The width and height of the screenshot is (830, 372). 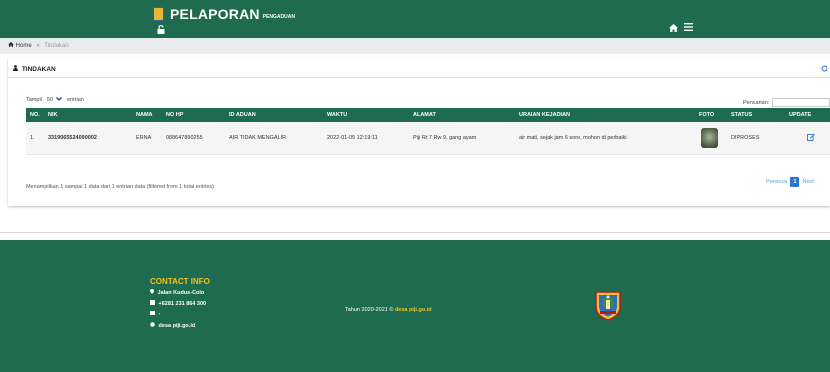 I want to click on contact-address: Jalan Kudus-Colo, so click(x=177, y=292).